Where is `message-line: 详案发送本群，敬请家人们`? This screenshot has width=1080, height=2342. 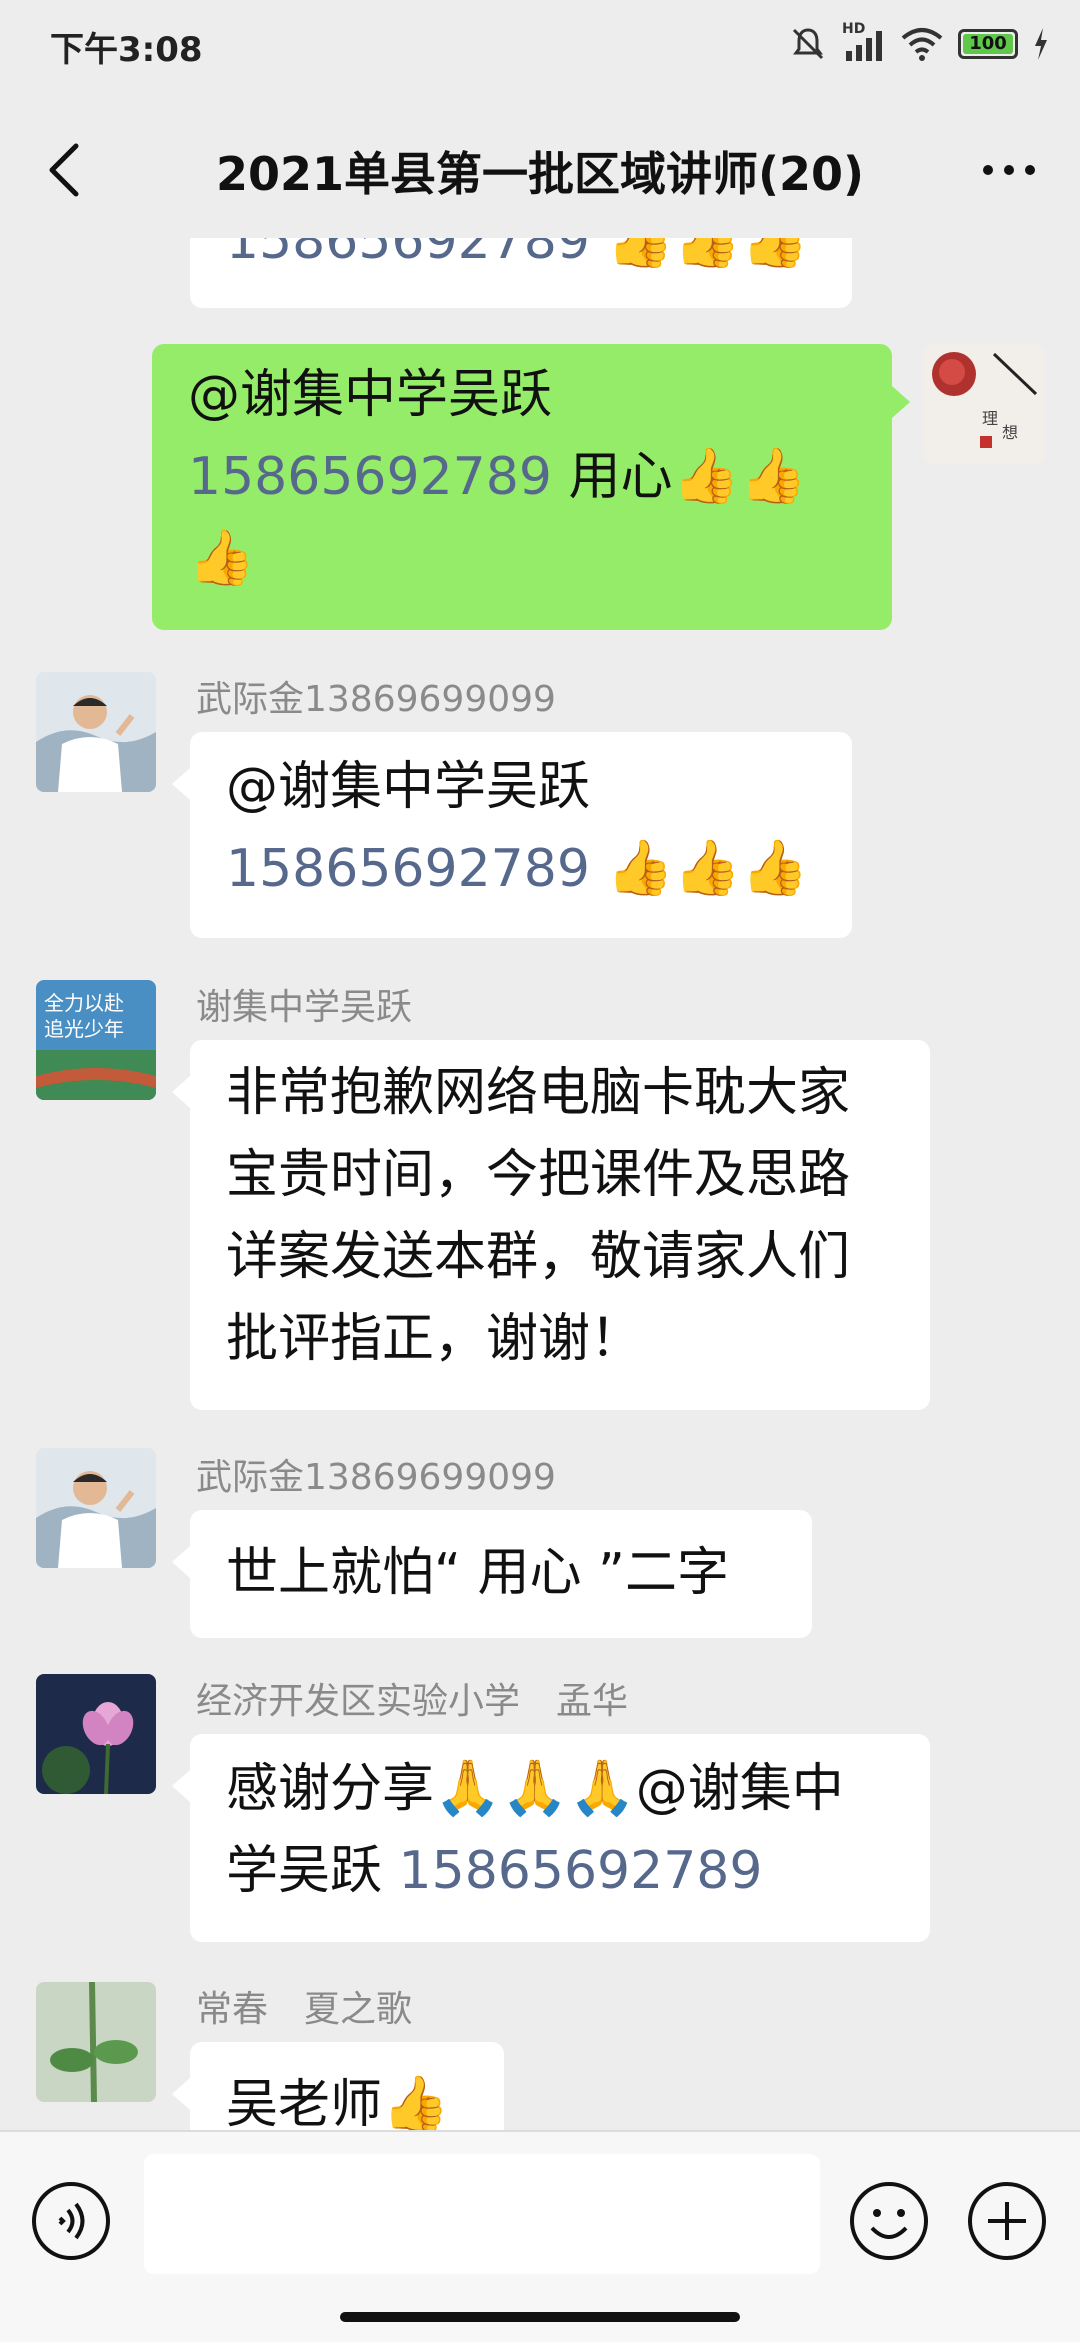
message-line: 详案发送本群，敬请家人们 is located at coordinates (538, 1257).